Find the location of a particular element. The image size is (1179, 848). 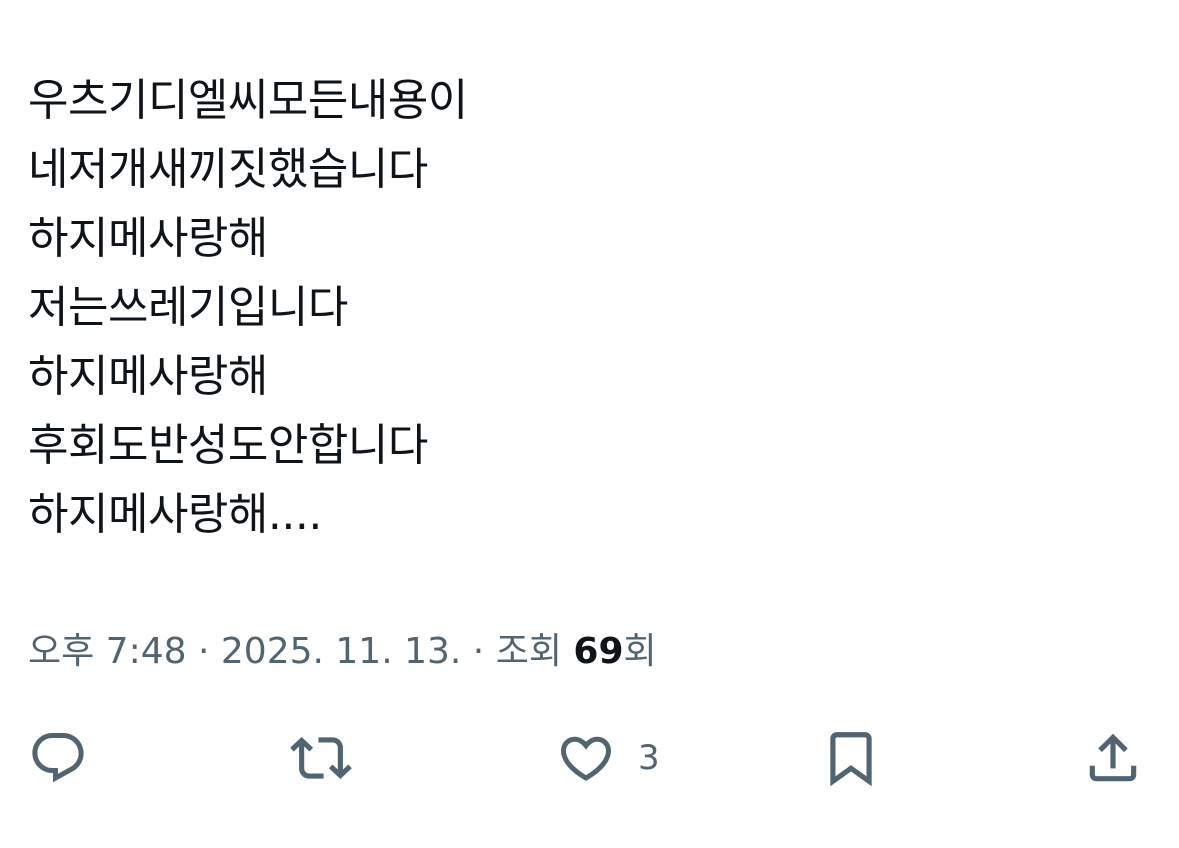

like-button: 3 is located at coordinates (608, 758).